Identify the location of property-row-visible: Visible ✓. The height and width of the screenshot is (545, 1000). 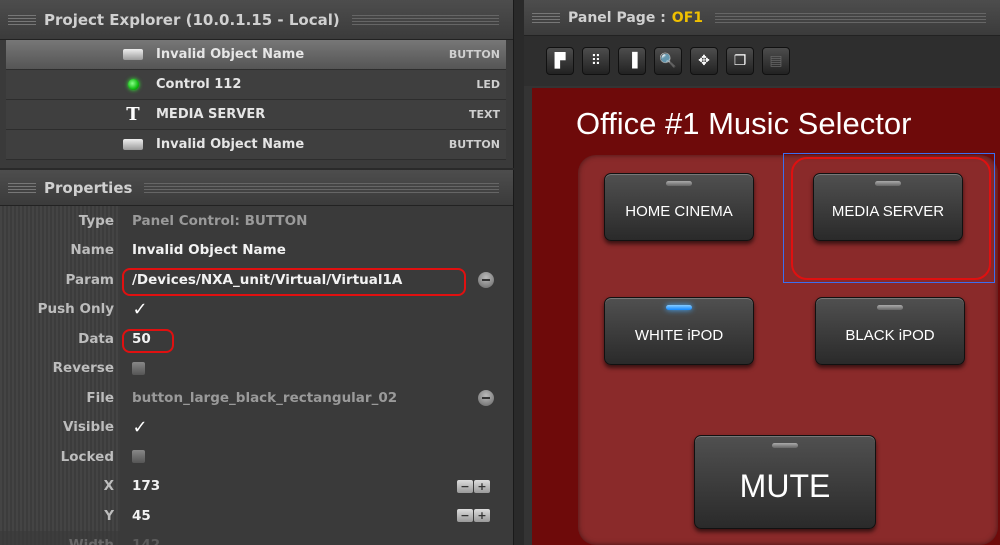
(257, 427).